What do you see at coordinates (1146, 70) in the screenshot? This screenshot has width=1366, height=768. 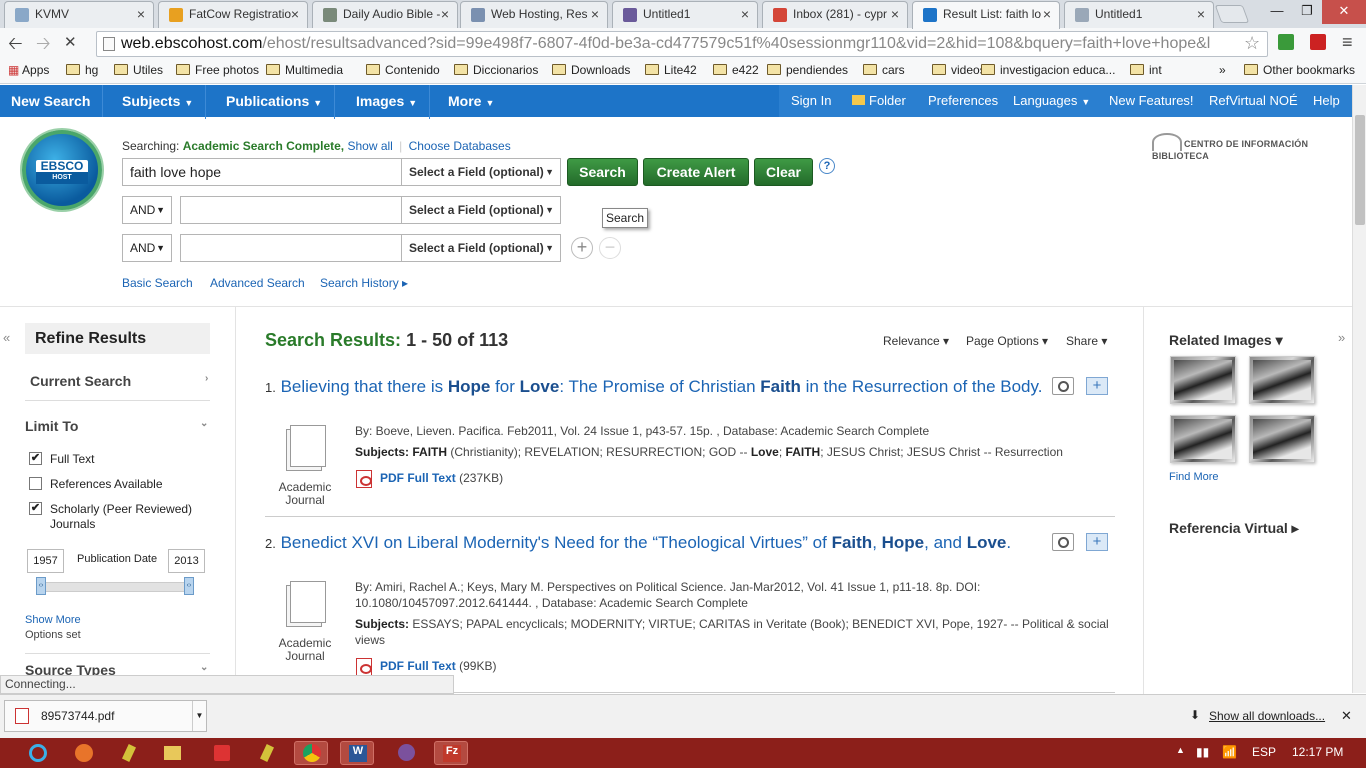 I see `bookmark-item: int` at bounding box center [1146, 70].